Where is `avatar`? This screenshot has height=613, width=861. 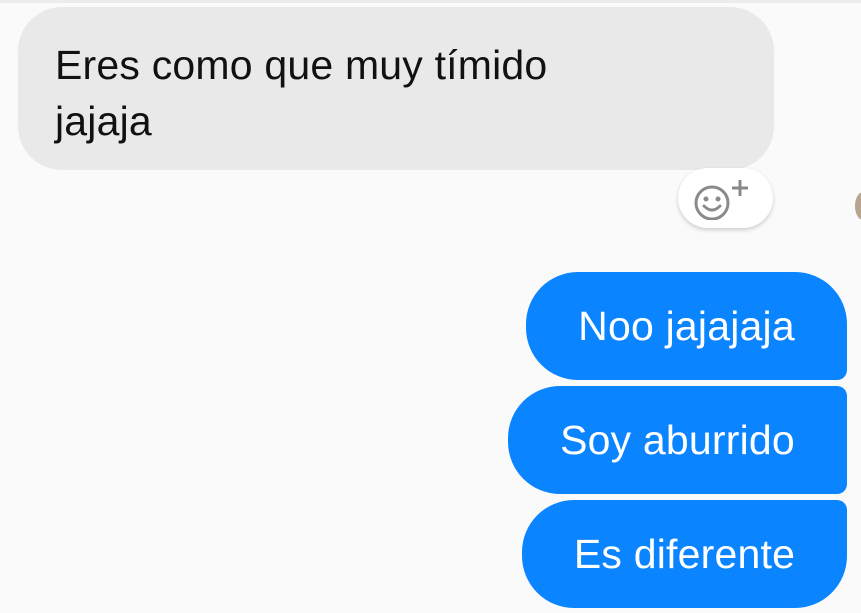
avatar is located at coordinates (858, 206).